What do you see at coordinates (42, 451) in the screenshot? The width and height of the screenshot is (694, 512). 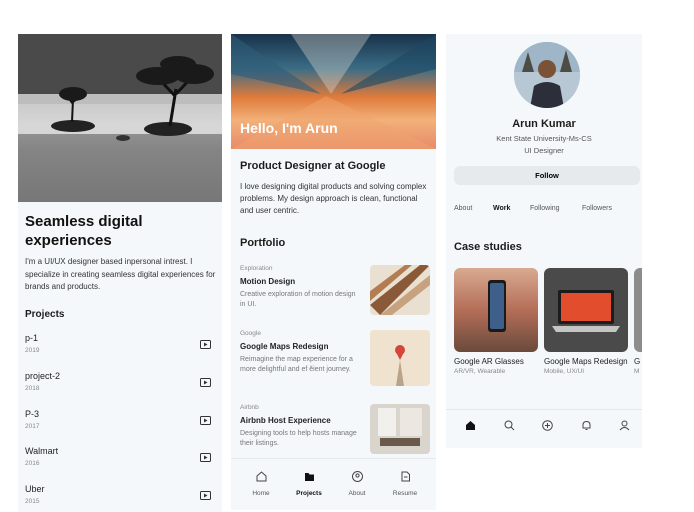 I see `project-name: Walmart` at bounding box center [42, 451].